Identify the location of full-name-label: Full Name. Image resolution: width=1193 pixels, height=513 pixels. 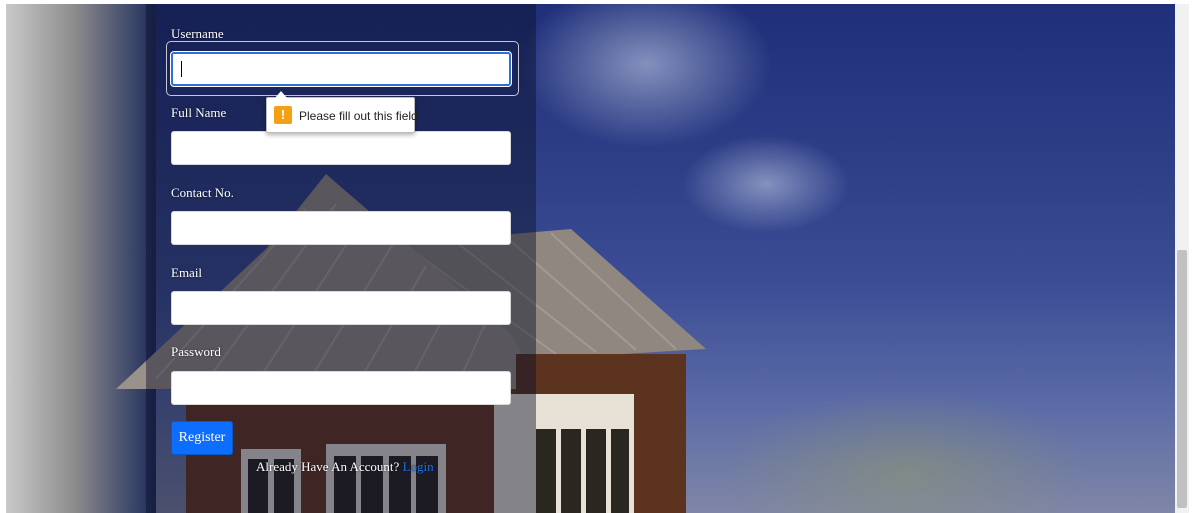
(199, 112).